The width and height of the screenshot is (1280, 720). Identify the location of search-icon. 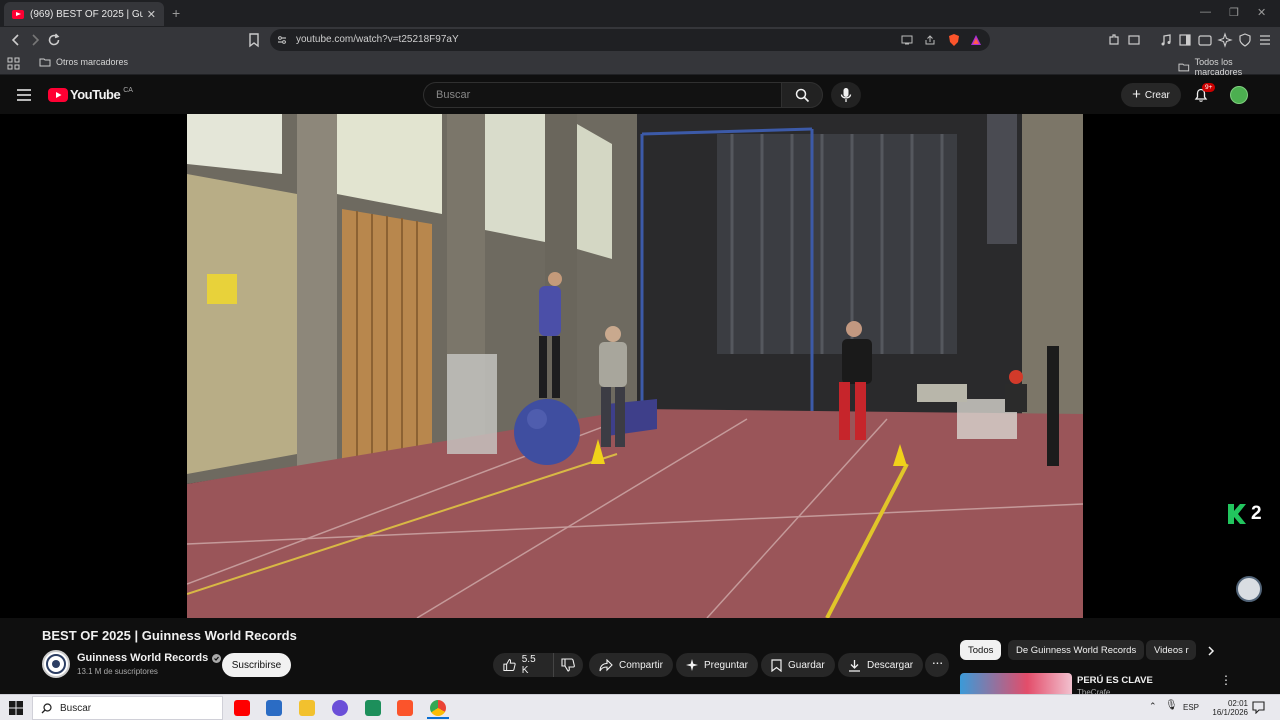
(46, 707).